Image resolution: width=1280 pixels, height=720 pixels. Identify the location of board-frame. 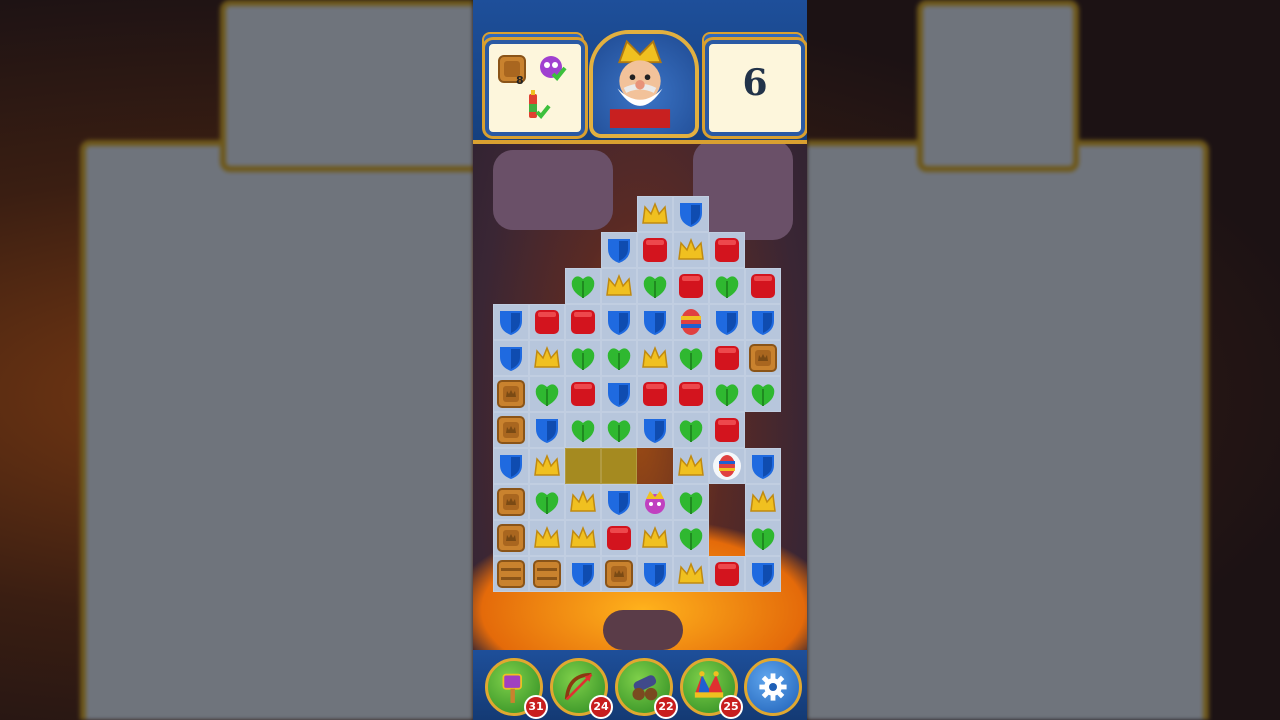
(637, 394).